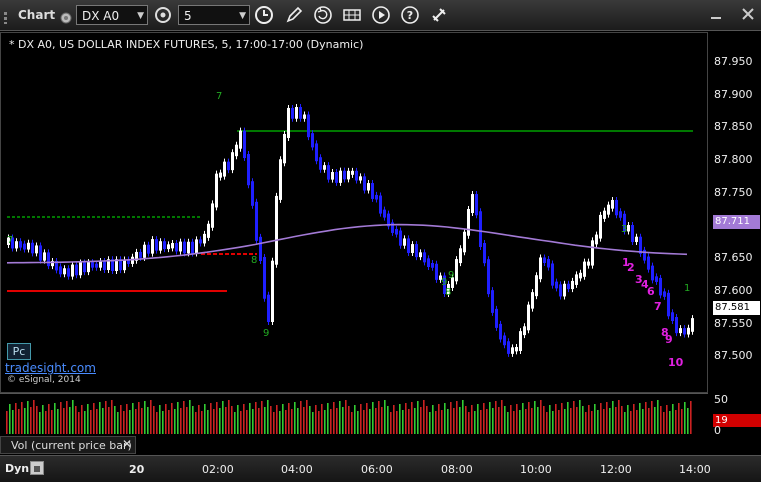 Image resolution: width=761 pixels, height=482 pixels. I want to click on watermark-site: tradesight.com, so click(50, 368).